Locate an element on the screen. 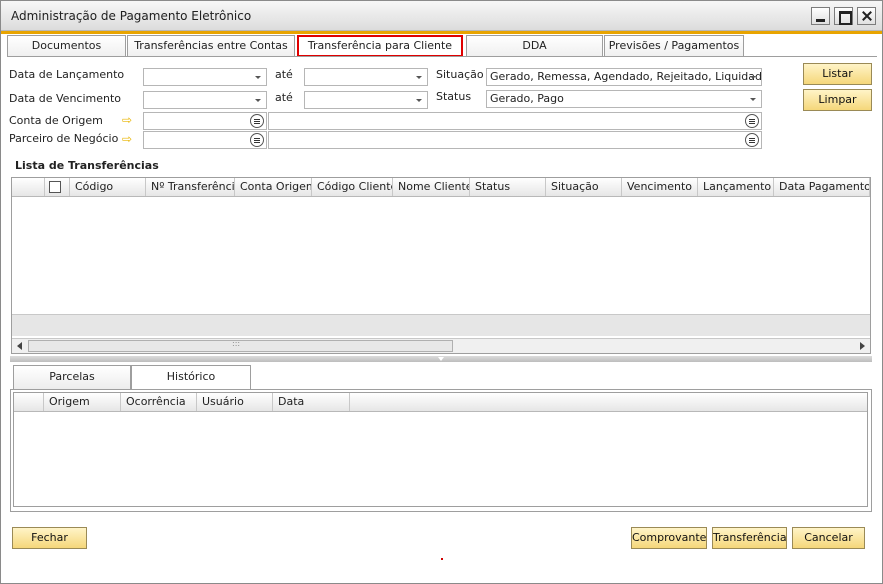  data-lancamento-from-field is located at coordinates (205, 77).